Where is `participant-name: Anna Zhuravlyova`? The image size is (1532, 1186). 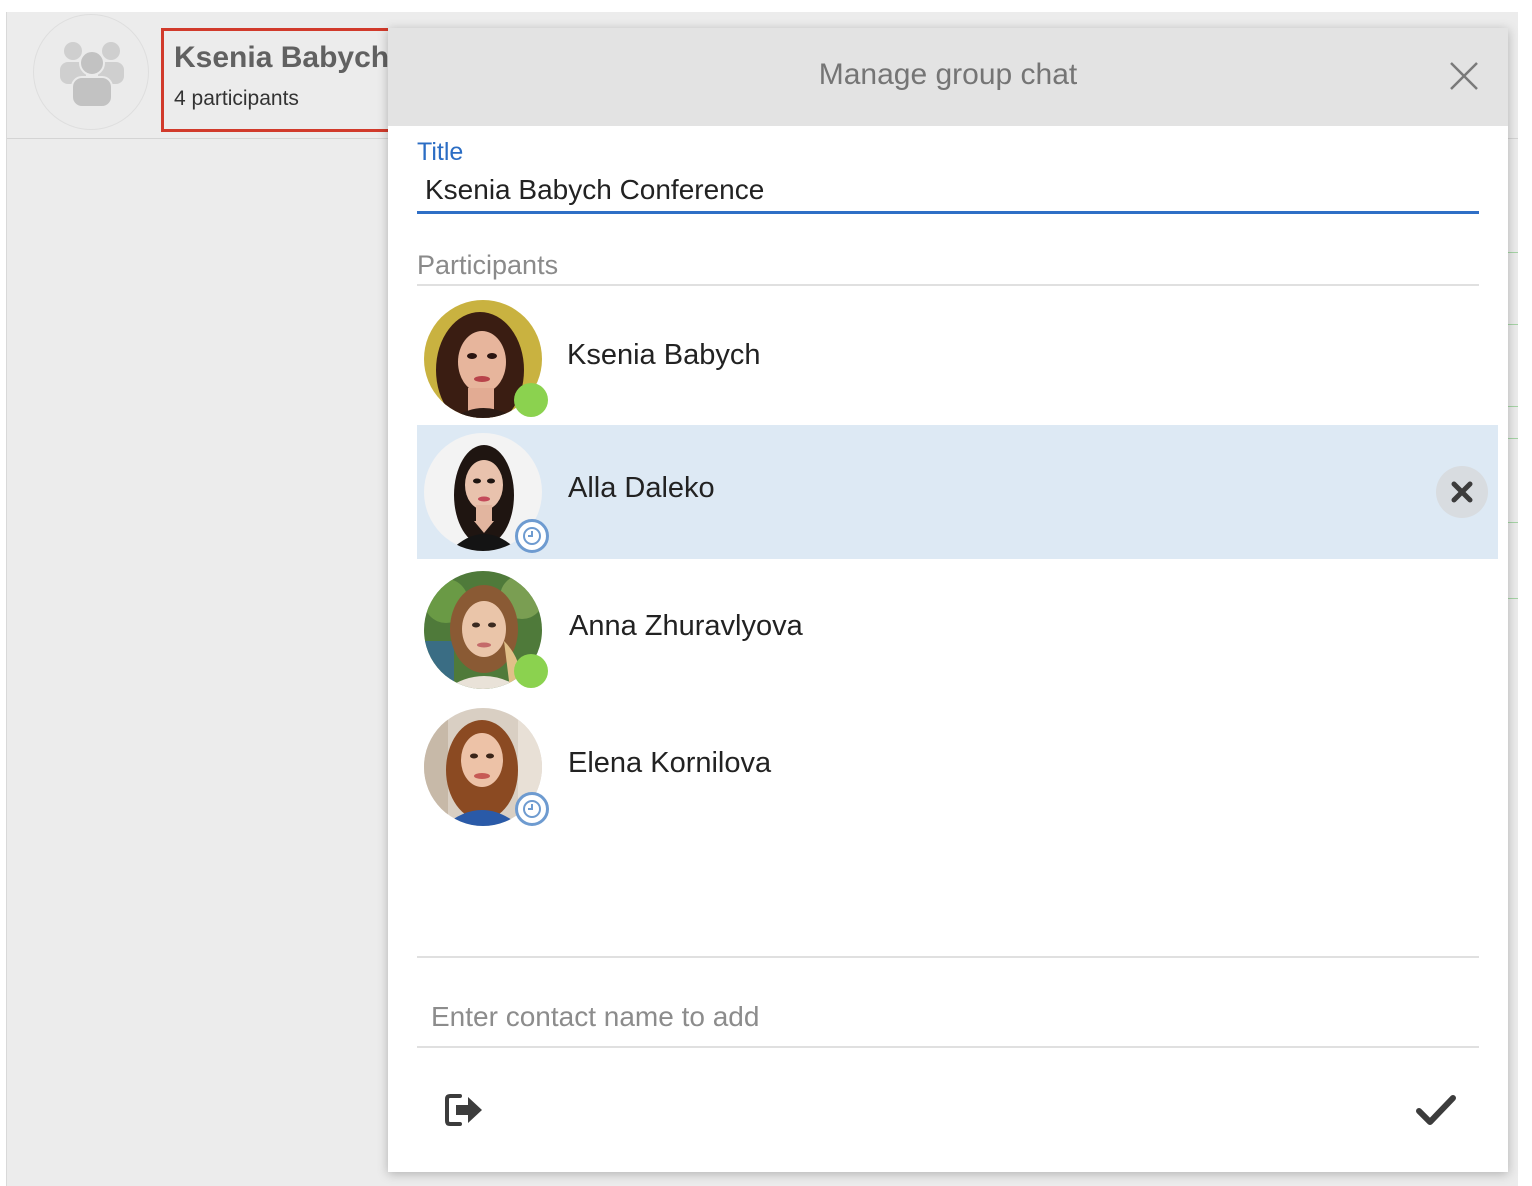 participant-name: Anna Zhuravlyova is located at coordinates (686, 626).